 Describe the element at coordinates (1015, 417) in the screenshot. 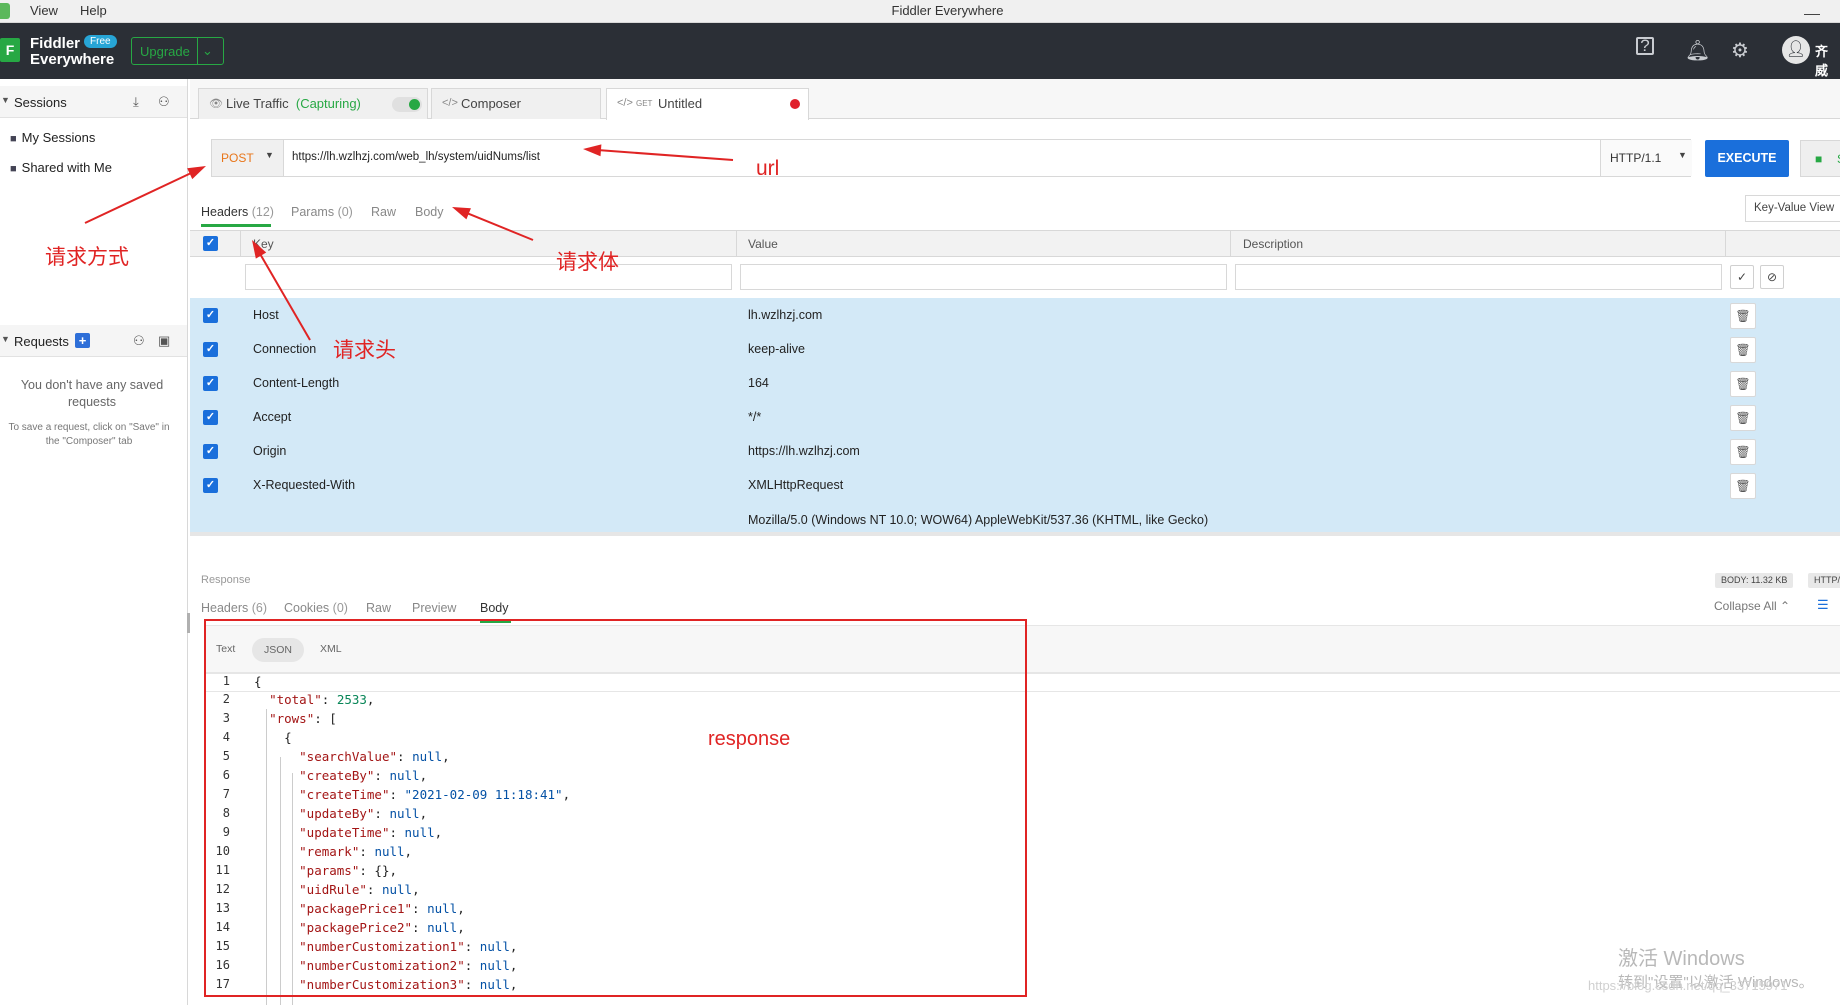

I see `table-row: ✓ Accept */* 🗑︎` at that location.